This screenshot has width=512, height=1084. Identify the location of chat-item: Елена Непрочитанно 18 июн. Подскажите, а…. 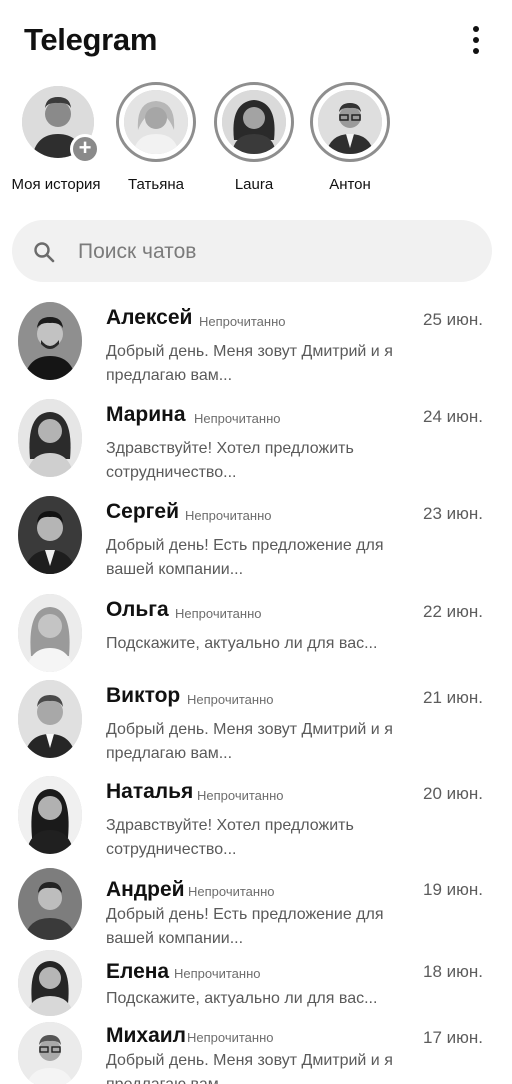
(256, 987).